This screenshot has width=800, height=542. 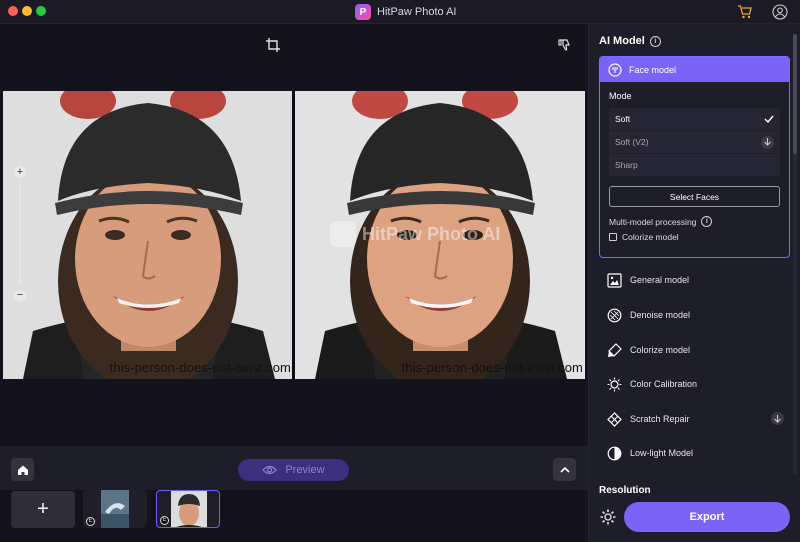 I want to click on model-item-colorize: Colorize model, so click(x=694, y=350).